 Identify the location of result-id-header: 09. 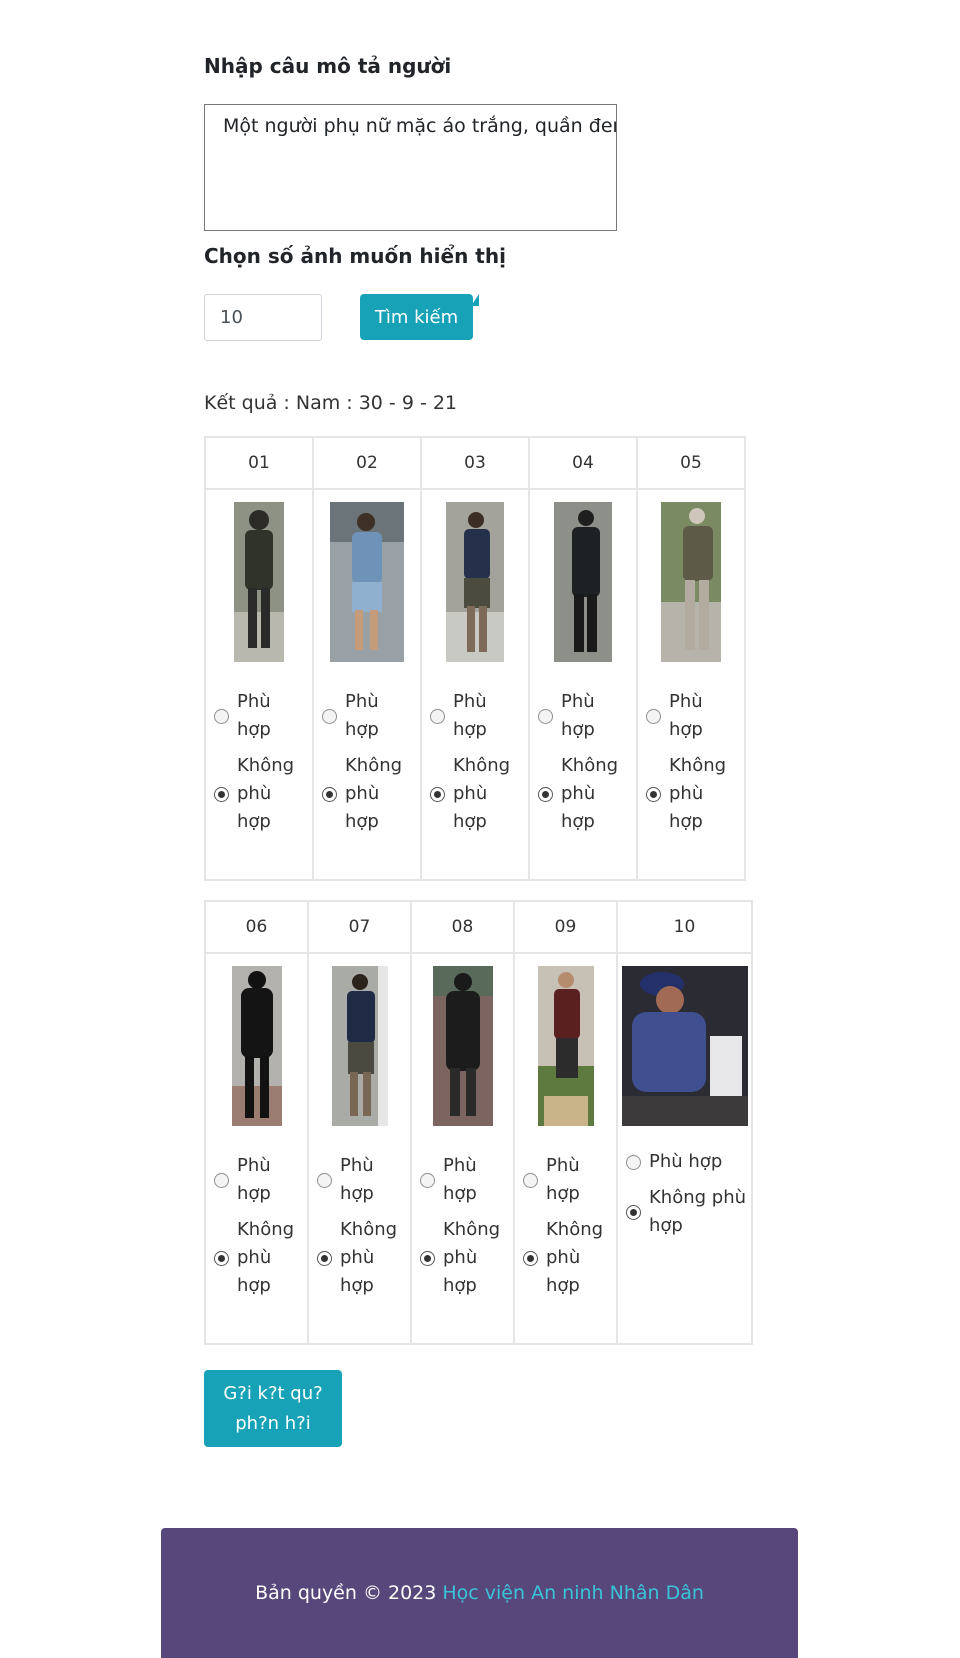
(565, 927).